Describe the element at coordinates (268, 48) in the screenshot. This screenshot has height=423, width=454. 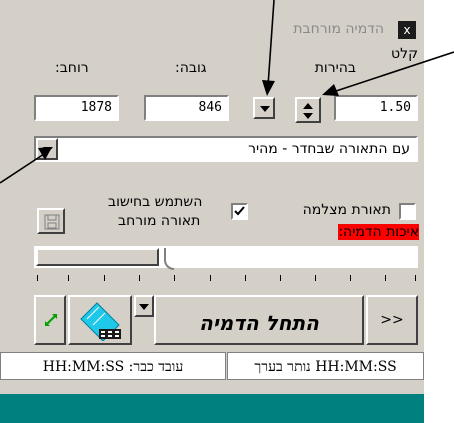
I see `arrow-to-dropdown-annotation` at that location.